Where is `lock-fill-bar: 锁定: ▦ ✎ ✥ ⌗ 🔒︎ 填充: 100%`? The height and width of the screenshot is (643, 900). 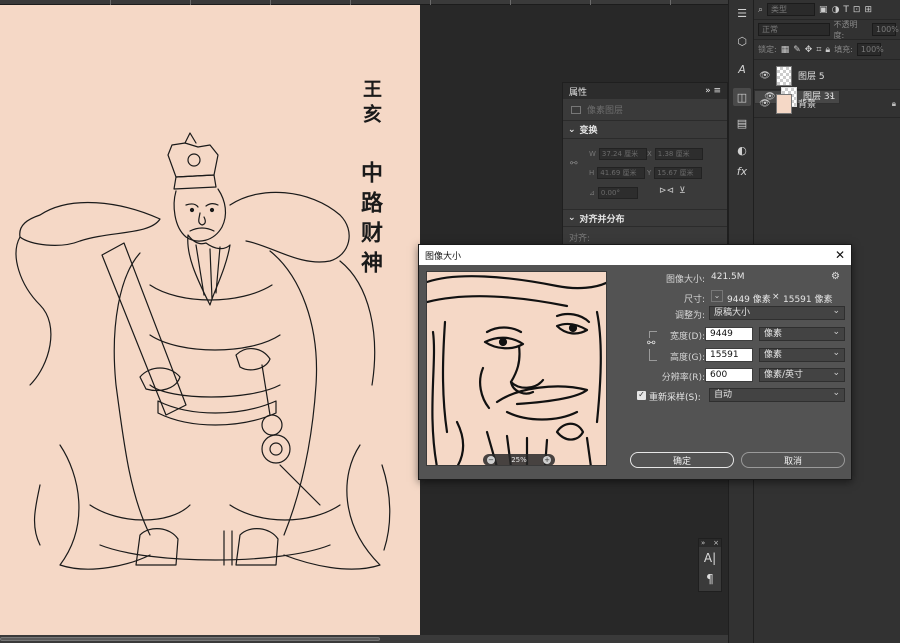
lock-fill-bar: 锁定: ▦ ✎ ✥ ⌗ 🔒︎ 填充: 100% is located at coordinates (827, 50).